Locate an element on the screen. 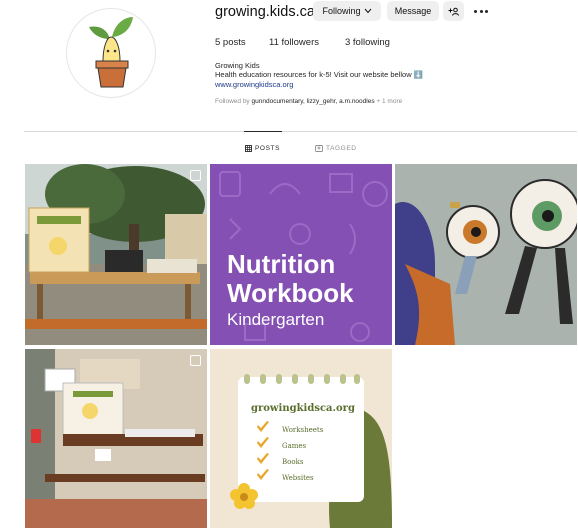 The width and height of the screenshot is (578, 528). add-user-button is located at coordinates (453, 11).